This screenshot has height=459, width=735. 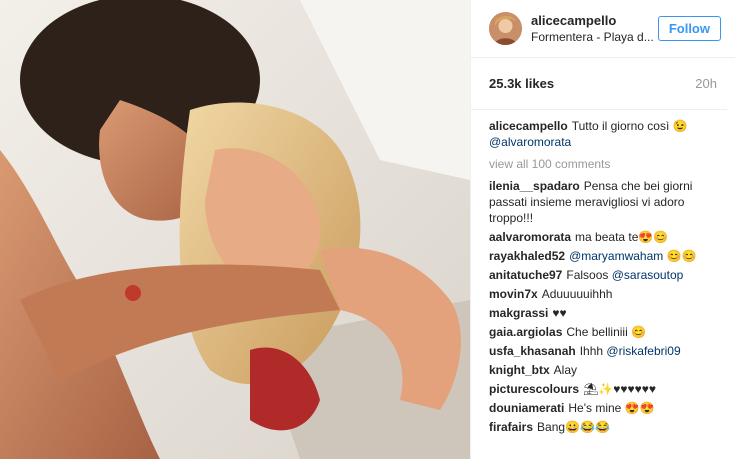 I want to click on profile-avatar, so click(x=505, y=28).